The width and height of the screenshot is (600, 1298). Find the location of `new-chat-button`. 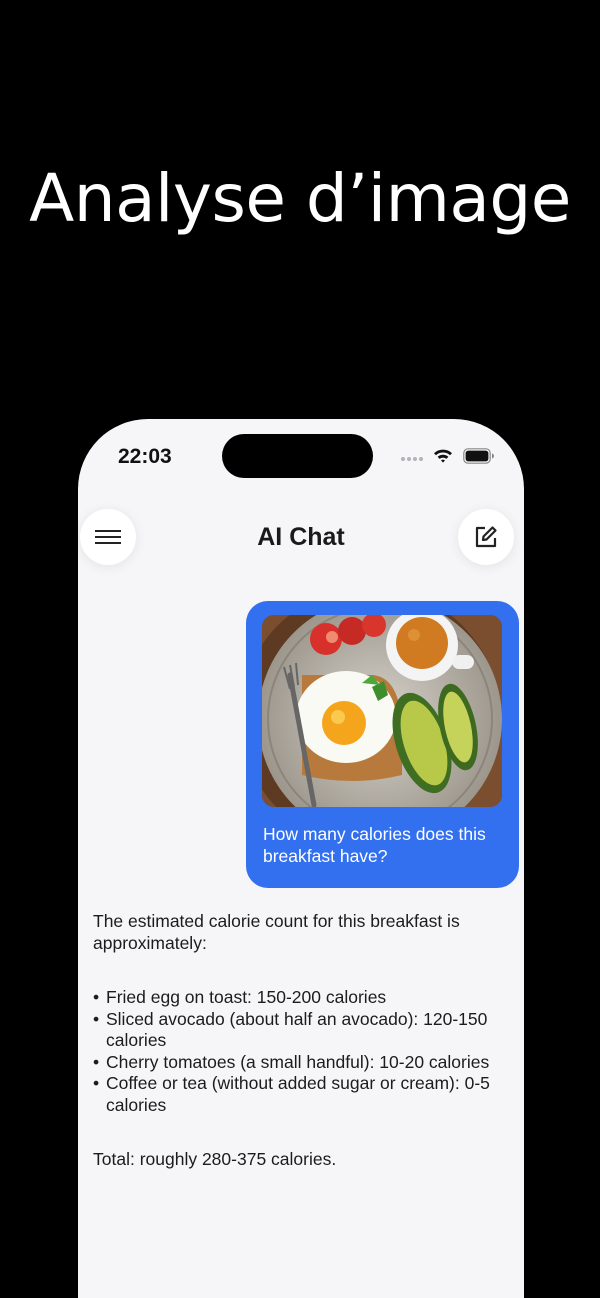

new-chat-button is located at coordinates (486, 537).